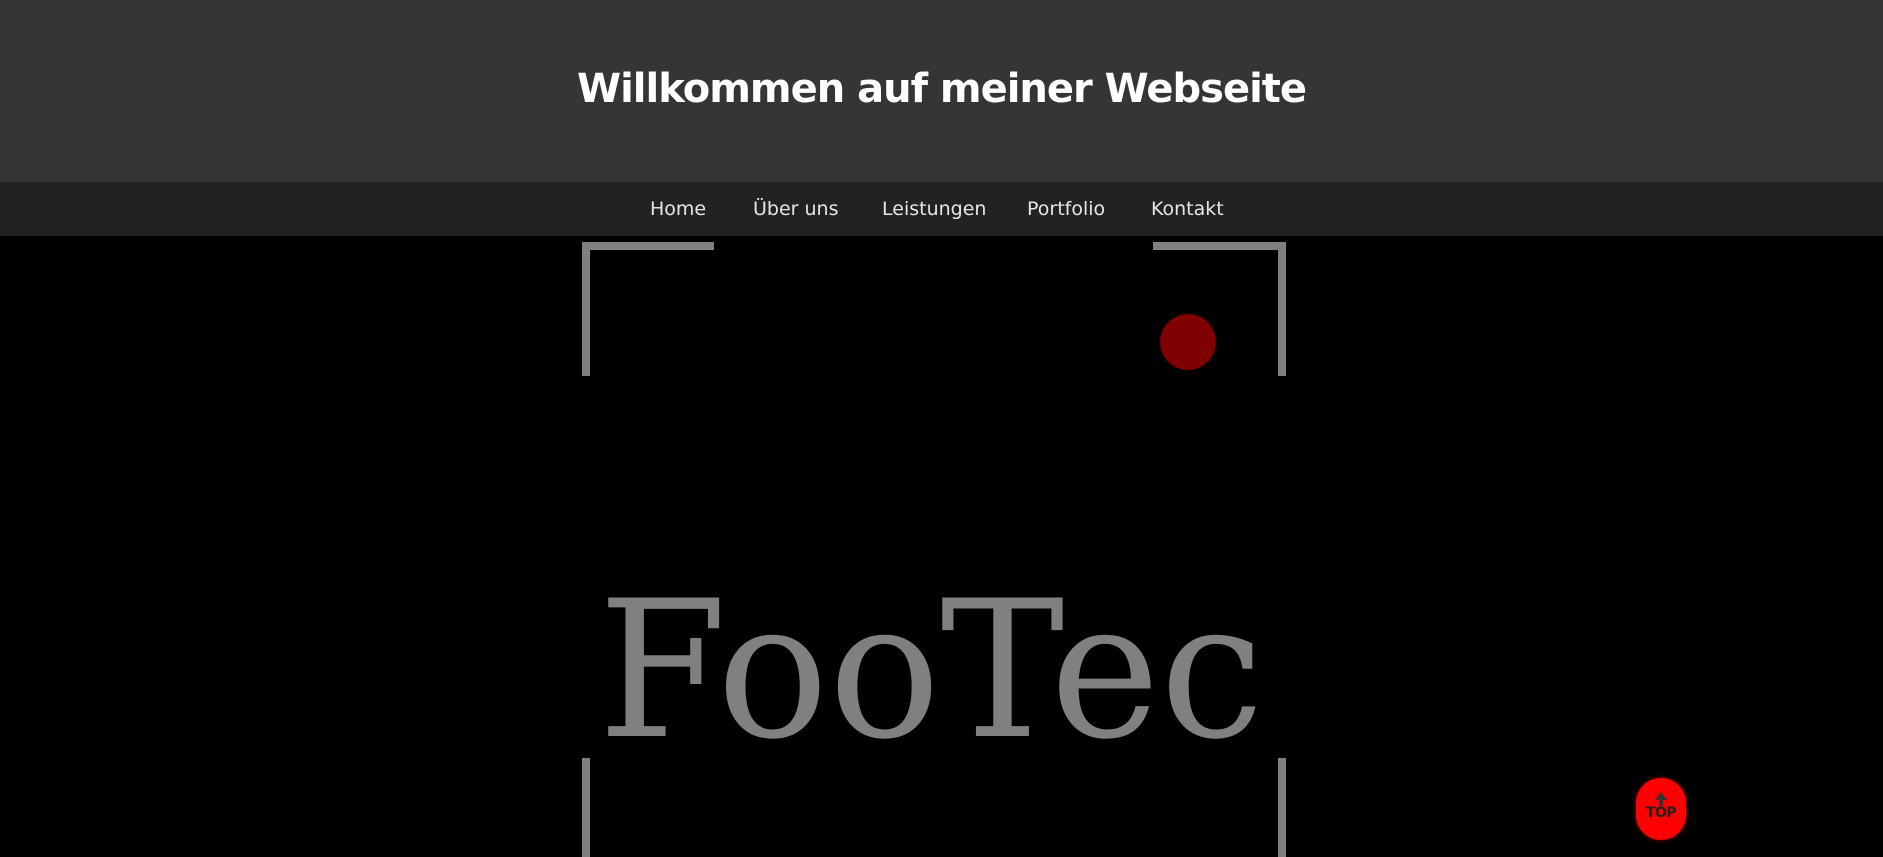  Describe the element at coordinates (1661, 813) in the screenshot. I see `scroll-to-top-label: TOP` at that location.